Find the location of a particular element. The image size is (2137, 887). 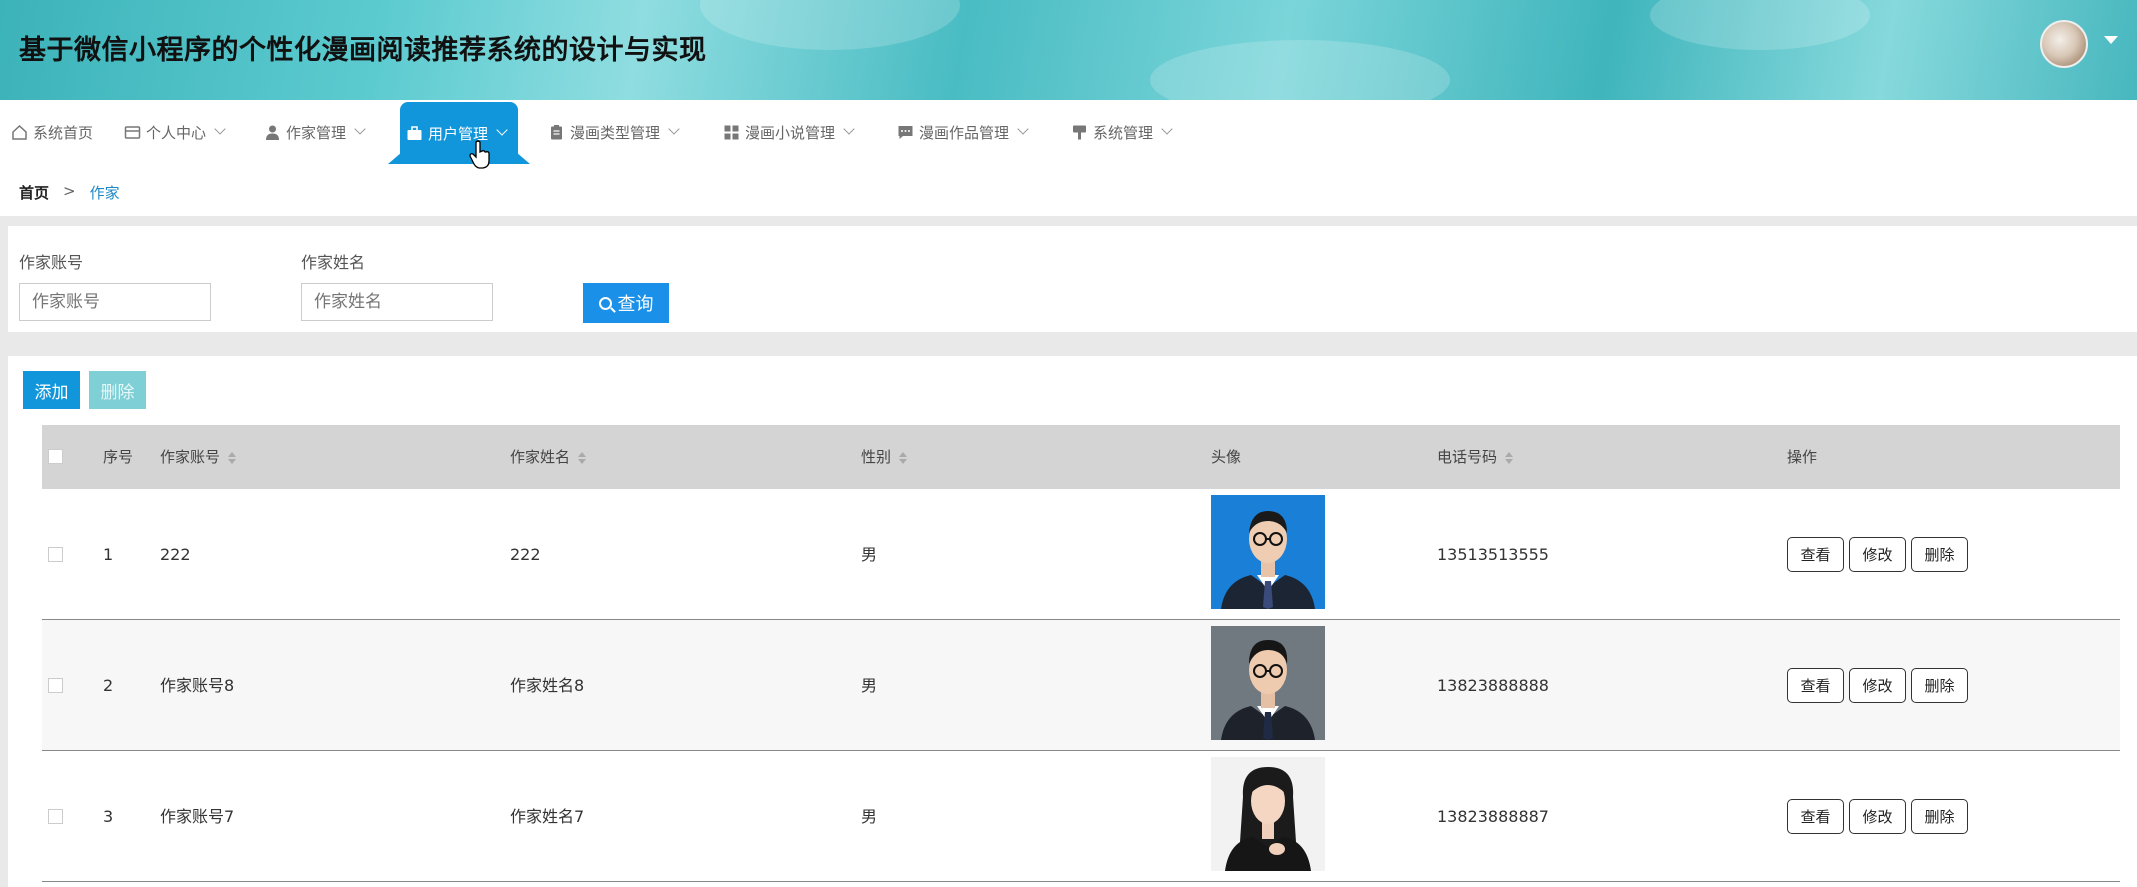

table-row: 1 222 222 男 13513513555 查看 修改 删除 is located at coordinates (1081, 554).